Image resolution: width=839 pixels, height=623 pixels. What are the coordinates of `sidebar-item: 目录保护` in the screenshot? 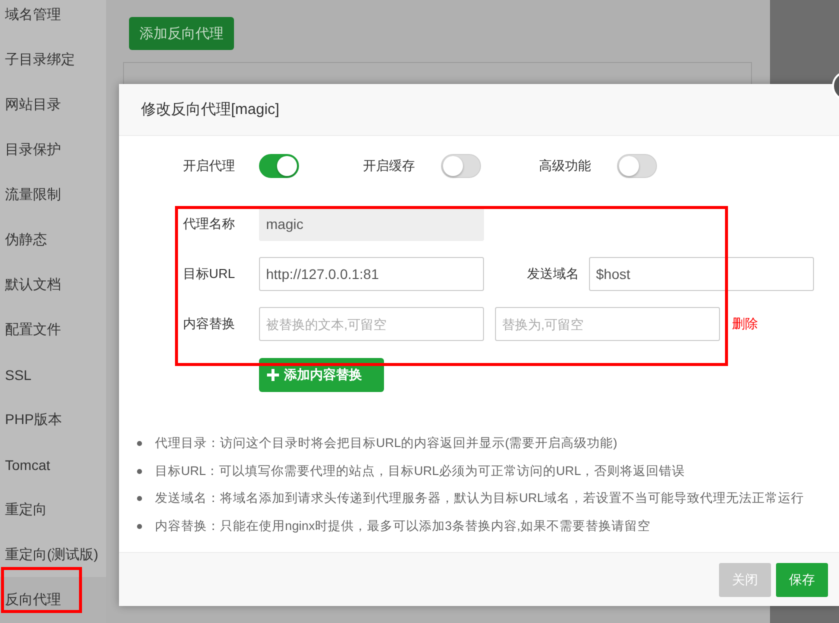 It's located at (53, 149).